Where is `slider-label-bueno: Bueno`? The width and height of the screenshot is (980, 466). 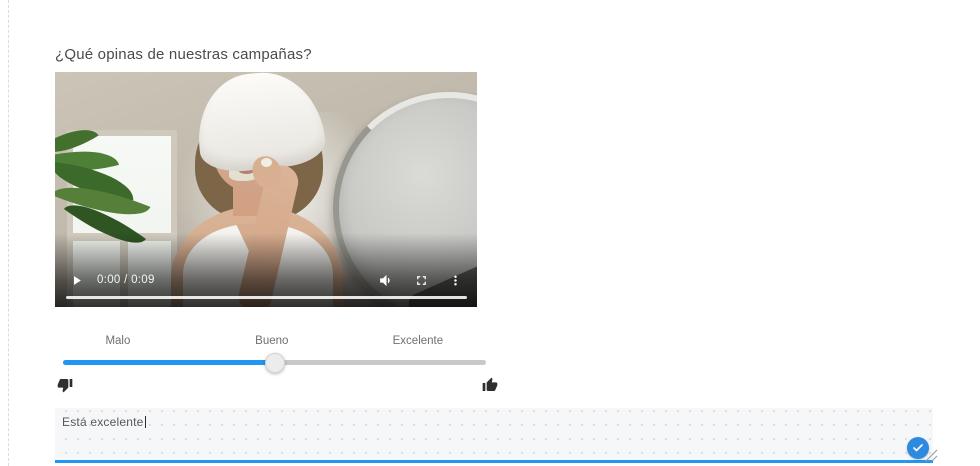
slider-label-bueno: Bueno is located at coordinates (272, 341).